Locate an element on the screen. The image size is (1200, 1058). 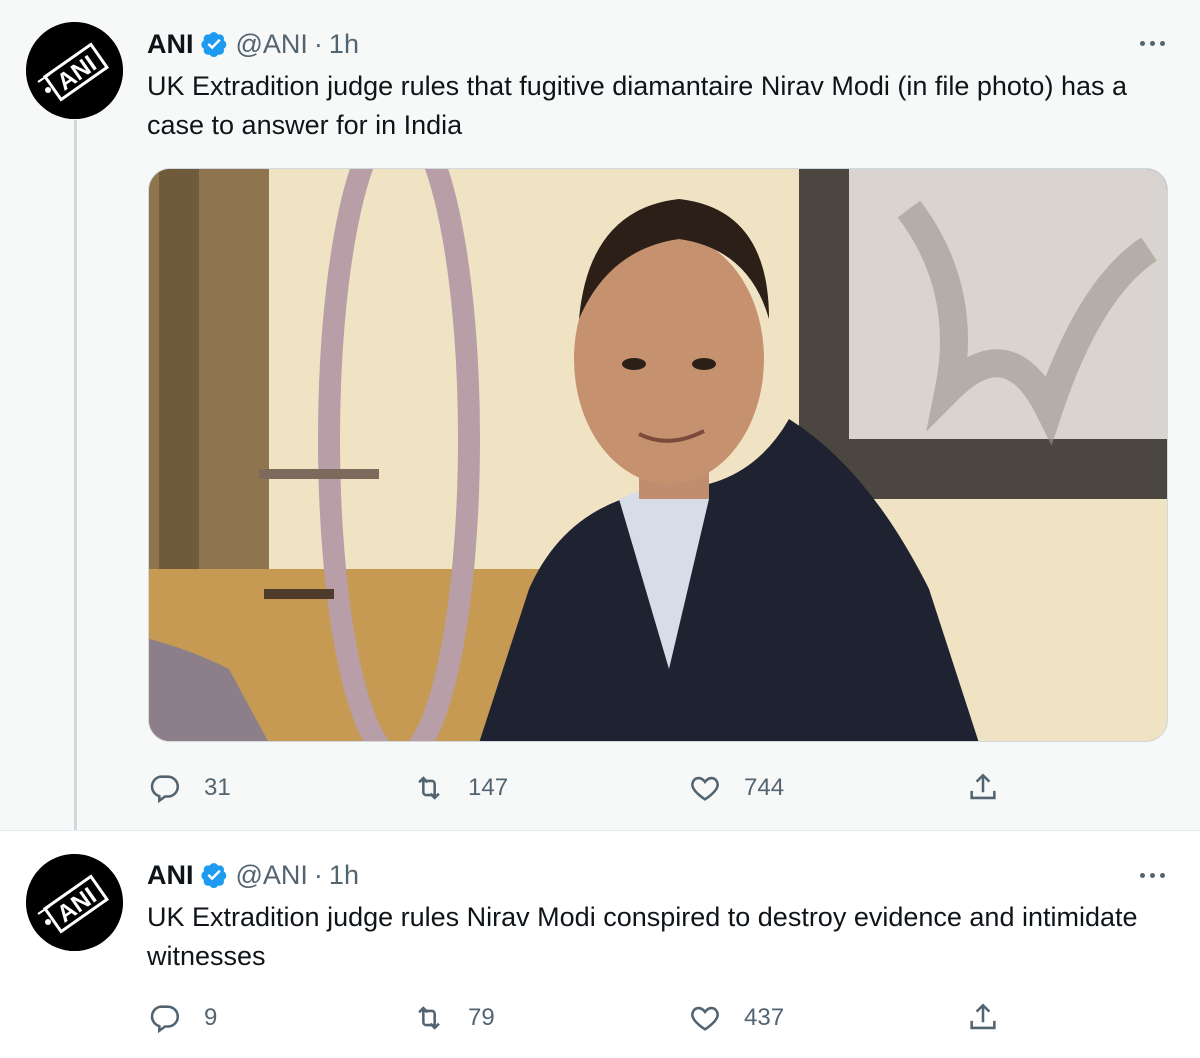
like-count: 744 is located at coordinates (764, 787).